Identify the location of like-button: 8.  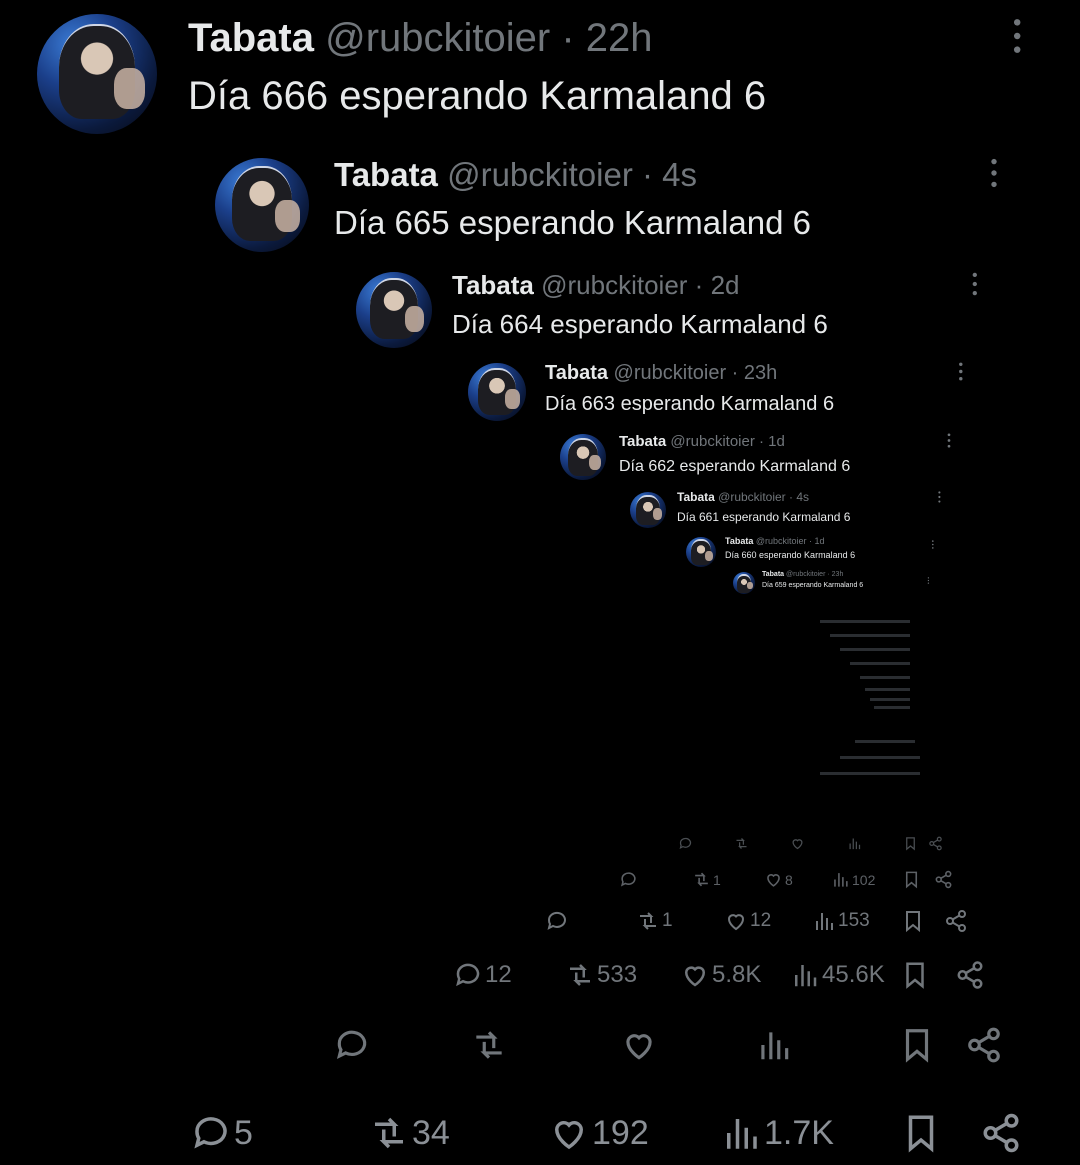
(778, 879).